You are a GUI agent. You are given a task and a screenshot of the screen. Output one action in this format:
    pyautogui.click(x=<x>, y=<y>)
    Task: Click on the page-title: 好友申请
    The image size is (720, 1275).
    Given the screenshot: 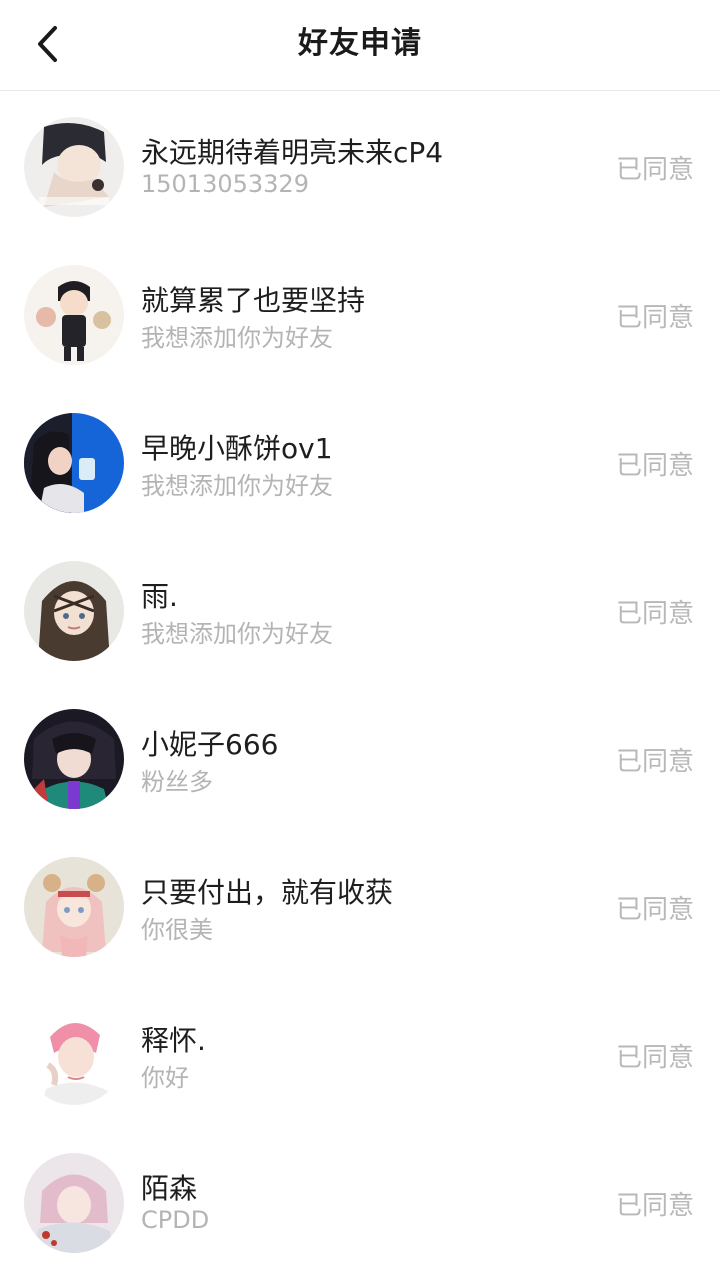 What is the action you would take?
    pyautogui.click(x=360, y=43)
    